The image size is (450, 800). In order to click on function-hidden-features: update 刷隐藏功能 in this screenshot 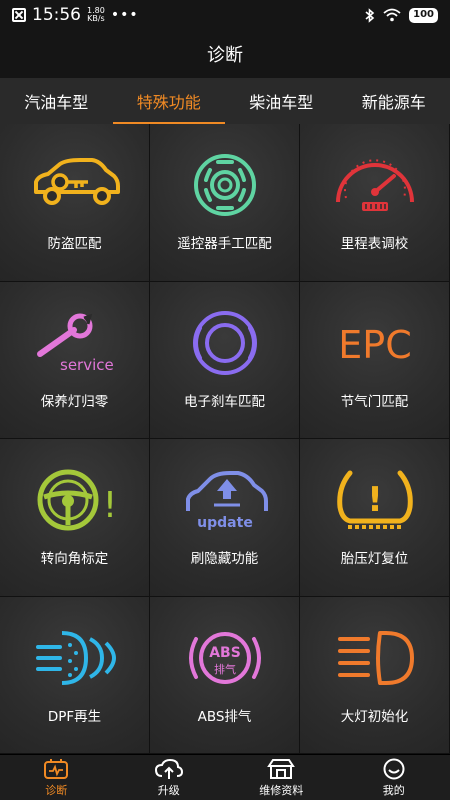, I will do `click(225, 518)`.